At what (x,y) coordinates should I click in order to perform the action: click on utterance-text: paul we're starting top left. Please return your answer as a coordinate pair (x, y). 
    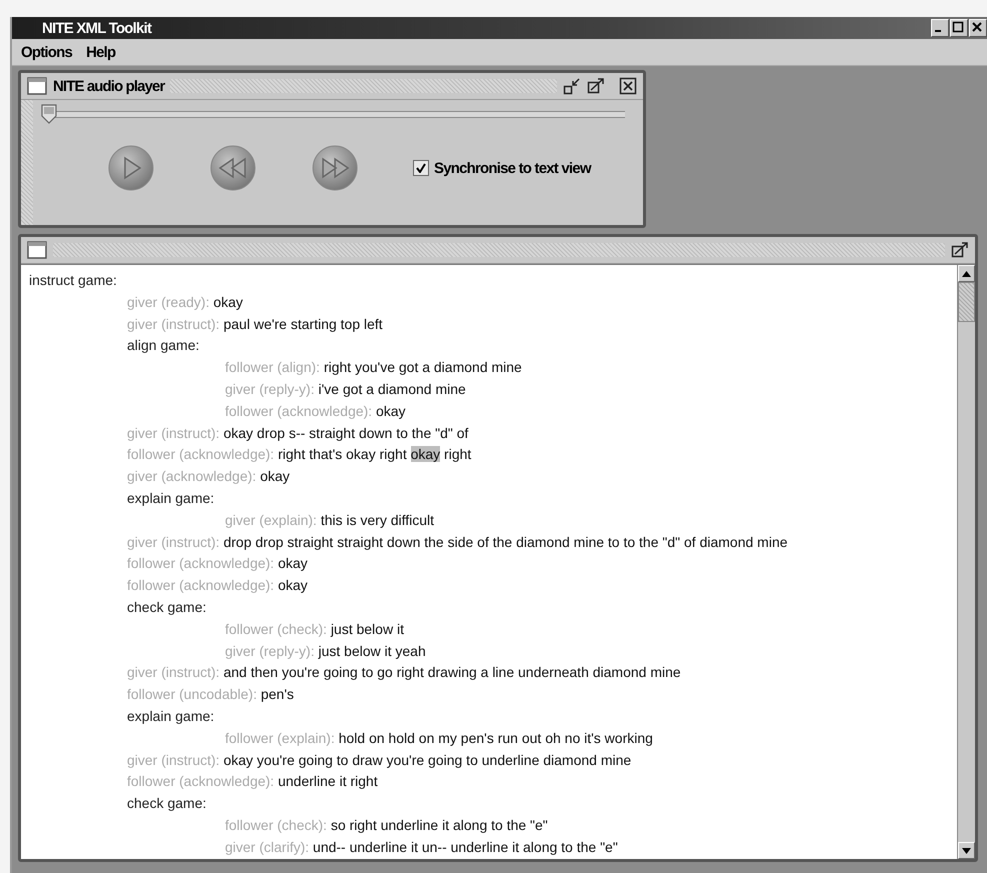
    Looking at the image, I should click on (303, 324).